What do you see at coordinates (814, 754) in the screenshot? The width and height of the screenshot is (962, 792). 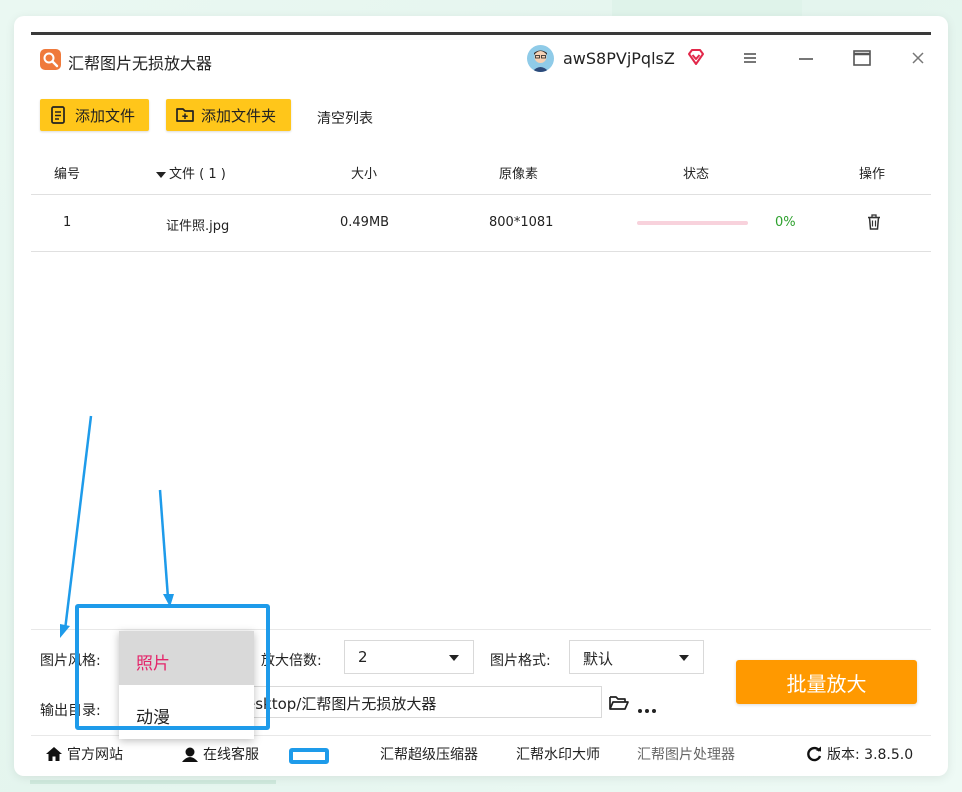 I see `refresh-icon` at bounding box center [814, 754].